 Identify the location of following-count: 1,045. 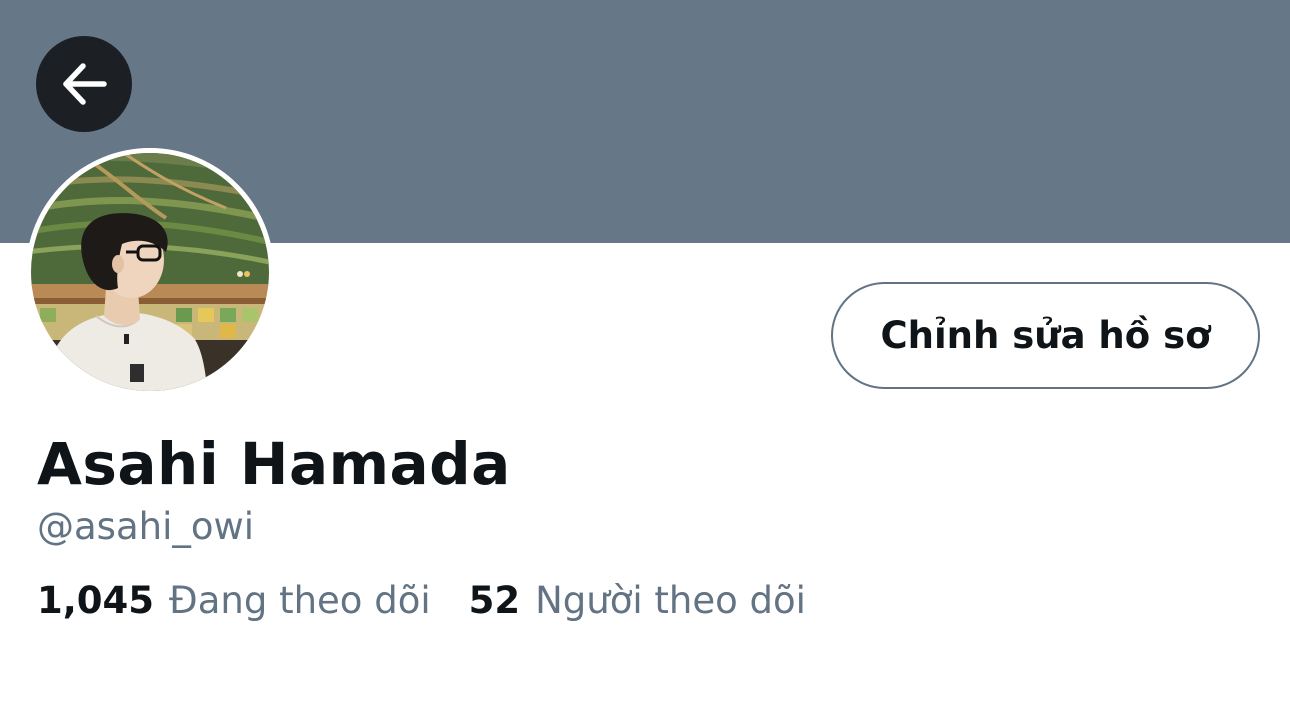
(96, 600).